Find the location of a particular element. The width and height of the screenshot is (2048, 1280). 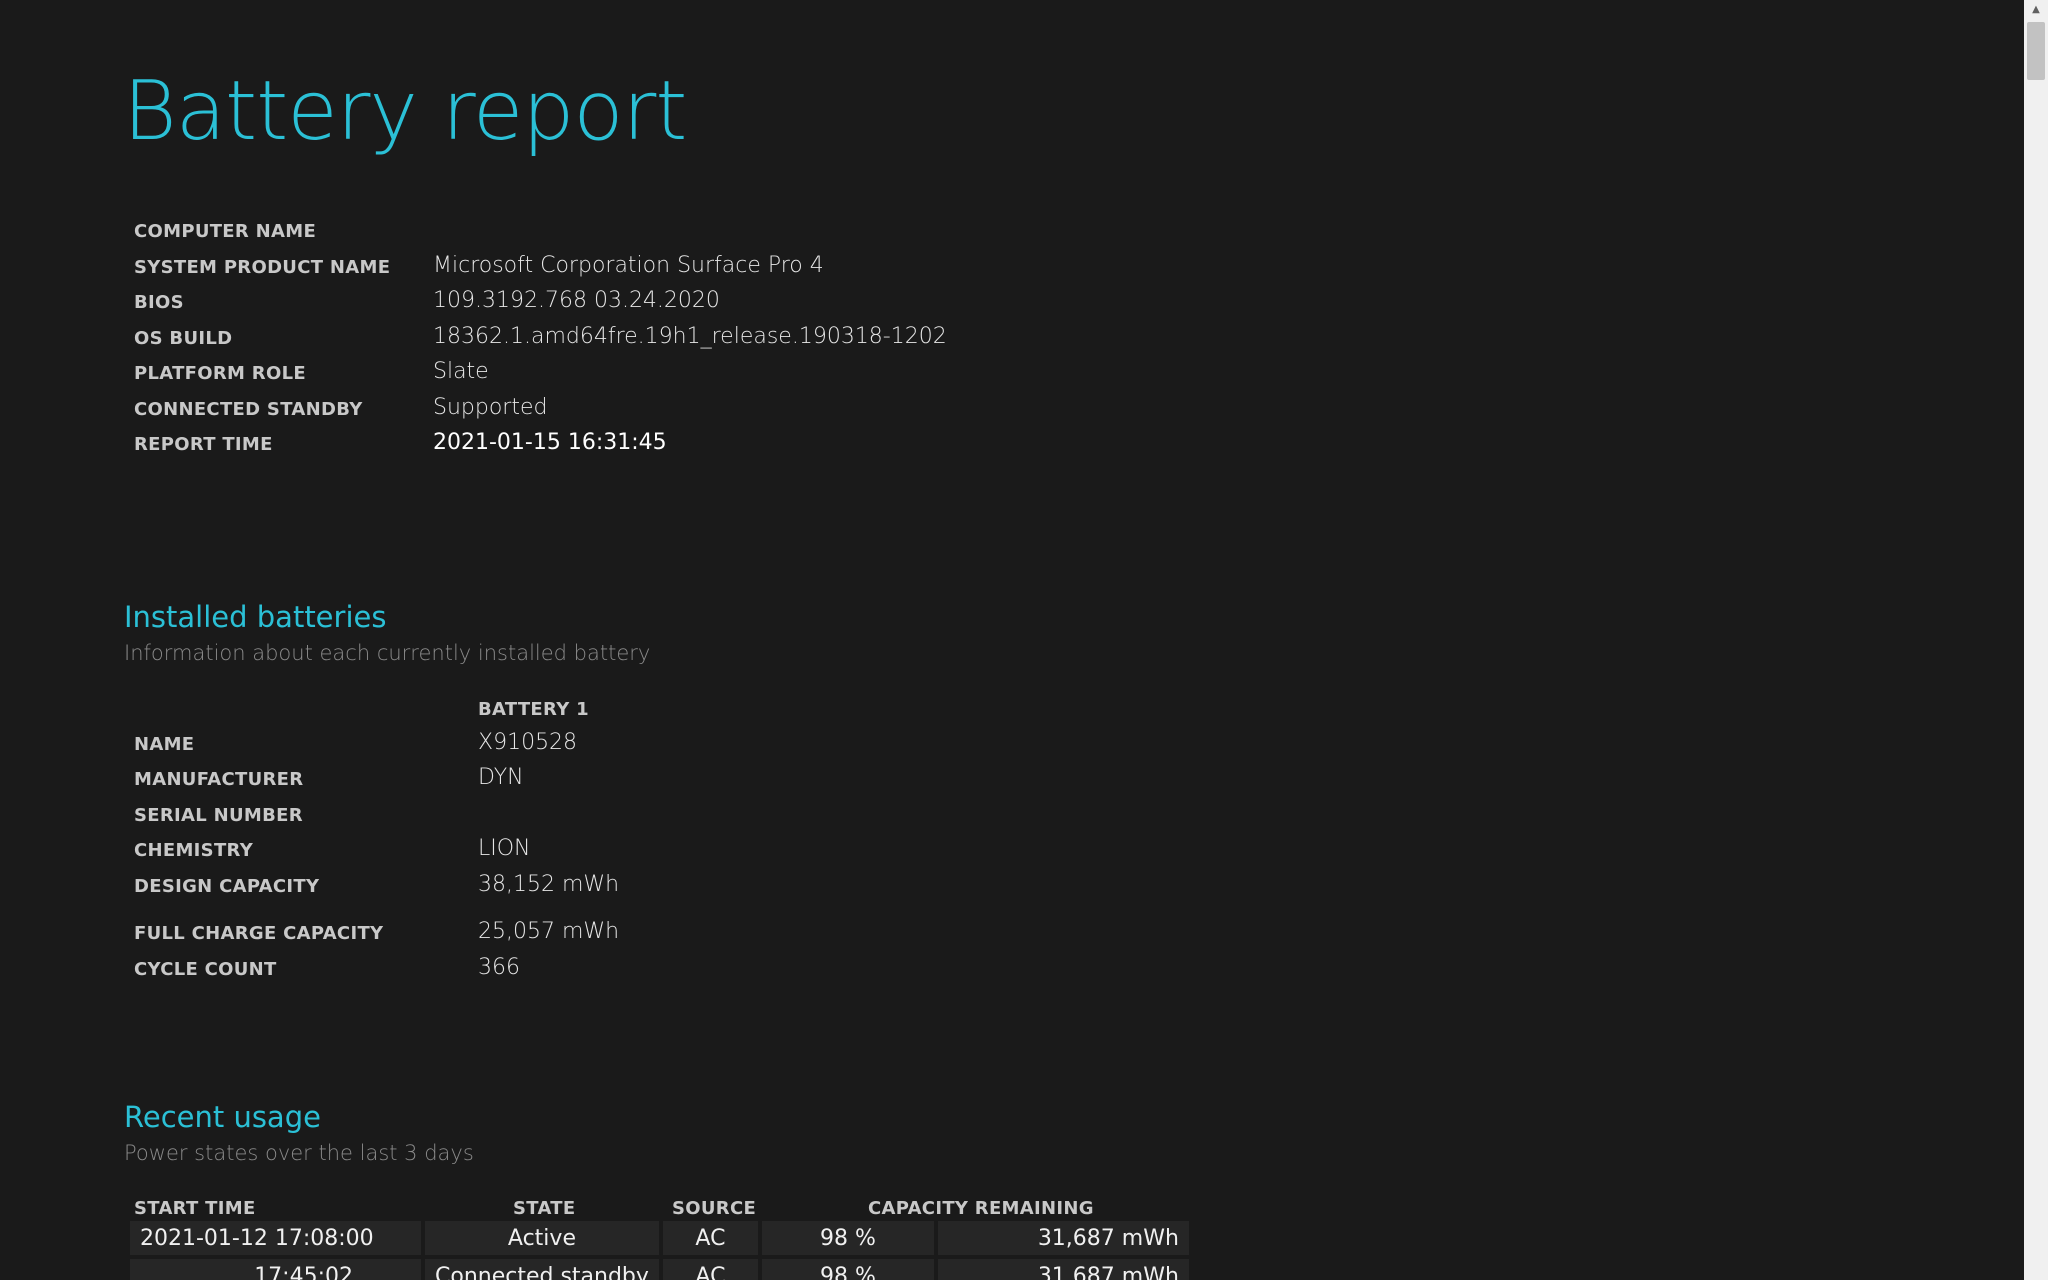

report-title: Battery report is located at coordinates (405, 111).